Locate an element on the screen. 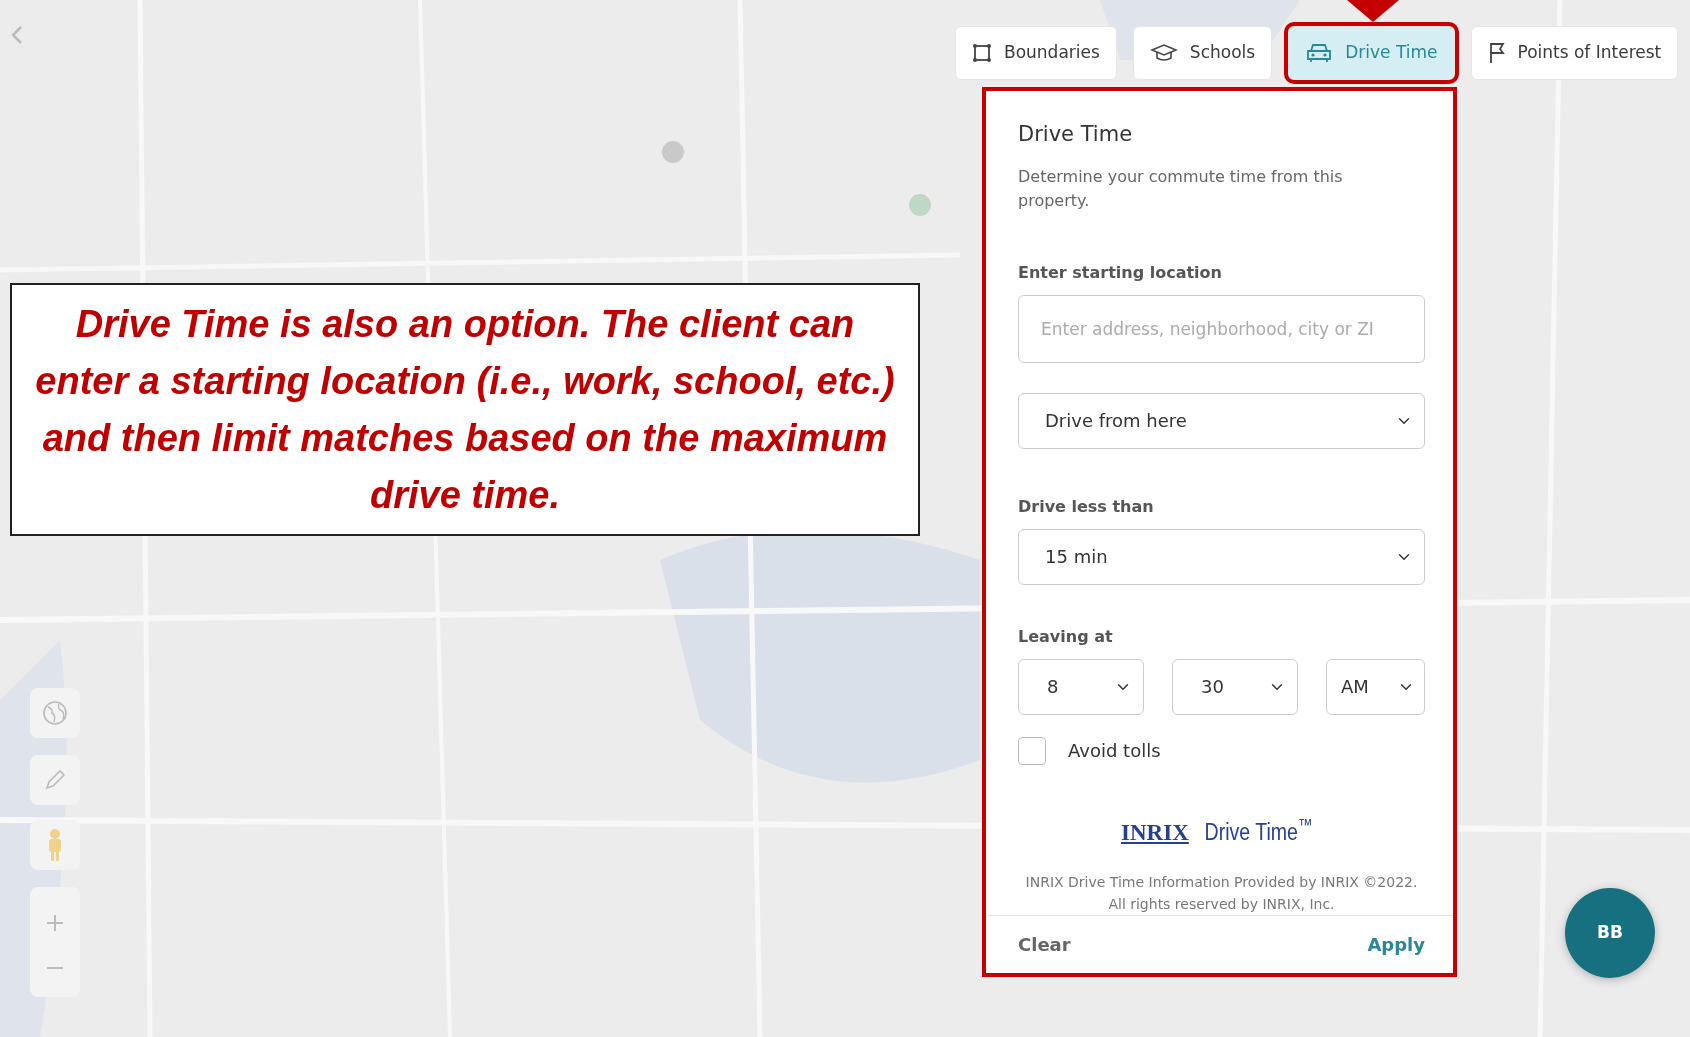 This screenshot has height=1037, width=1690. annotation-text: Drive Time is also an option. The client can enter a starting location (i.e., work, school, etc.) and then limit matches based on the maximum drive time. is located at coordinates (465, 409).